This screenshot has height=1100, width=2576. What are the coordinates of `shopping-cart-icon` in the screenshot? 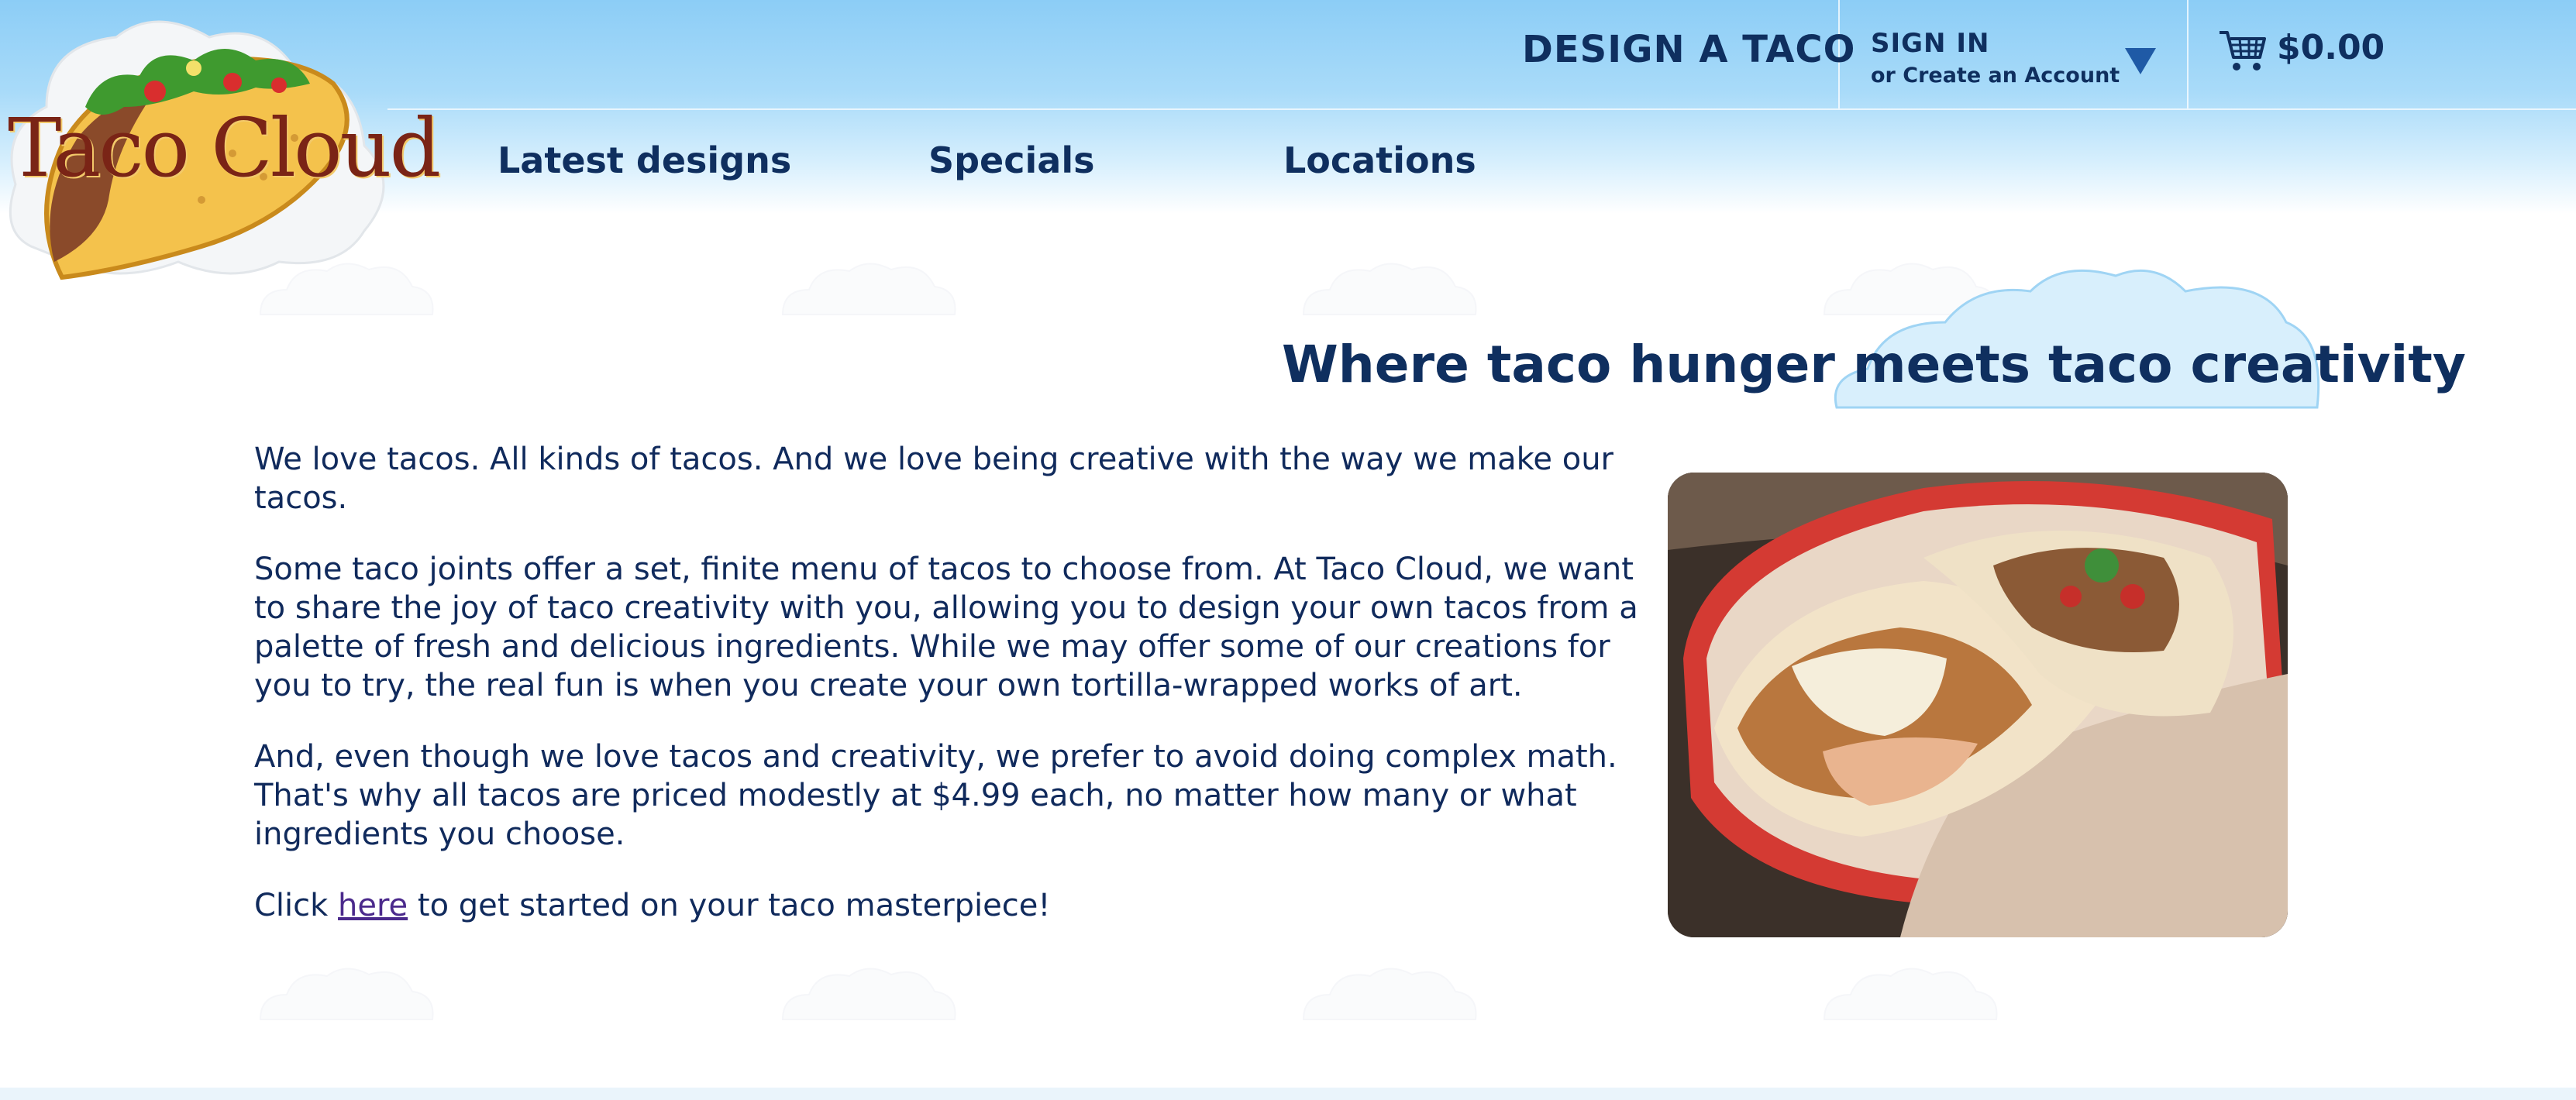 It's located at (2243, 51).